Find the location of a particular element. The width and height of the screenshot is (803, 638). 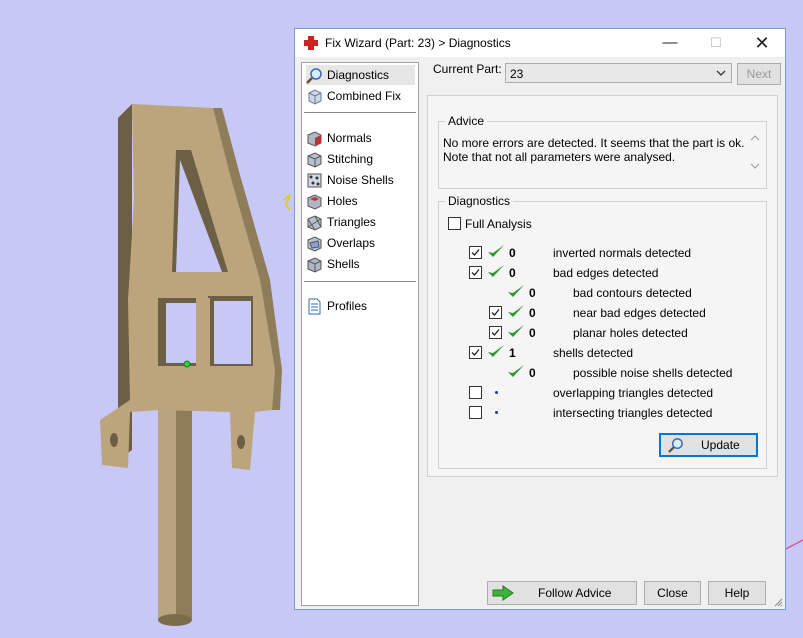

nav-item-normals: Normals is located at coordinates (360, 138).